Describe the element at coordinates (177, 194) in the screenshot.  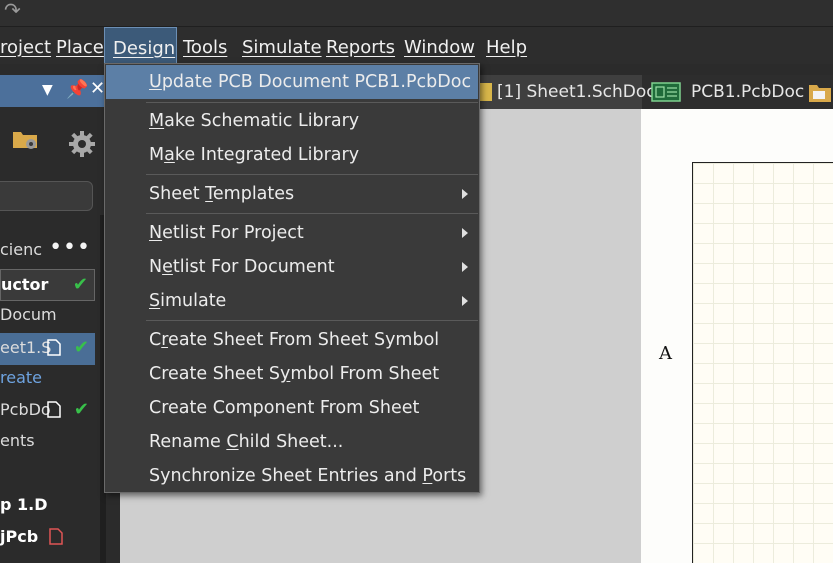
I see `label-part: Sheet` at that location.